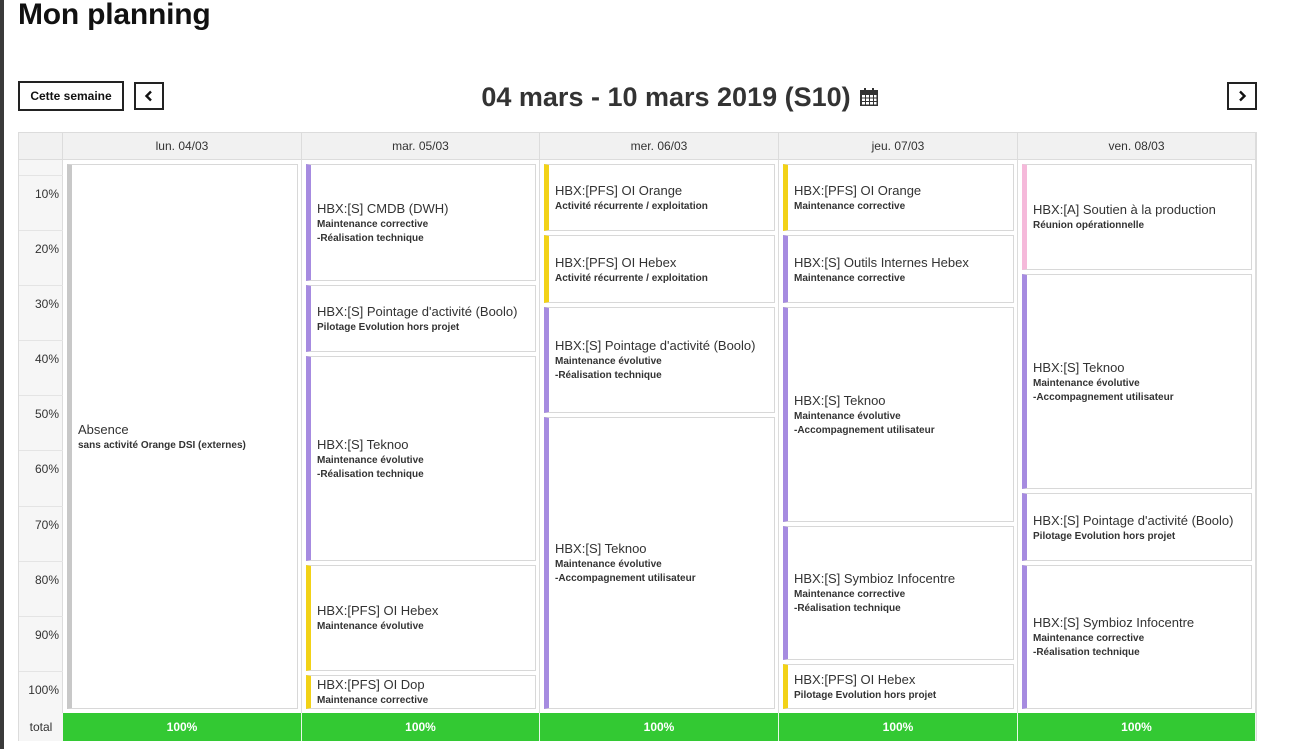 The height and width of the screenshot is (749, 1316). What do you see at coordinates (46, 194) in the screenshot?
I see `axis-label: 10%` at bounding box center [46, 194].